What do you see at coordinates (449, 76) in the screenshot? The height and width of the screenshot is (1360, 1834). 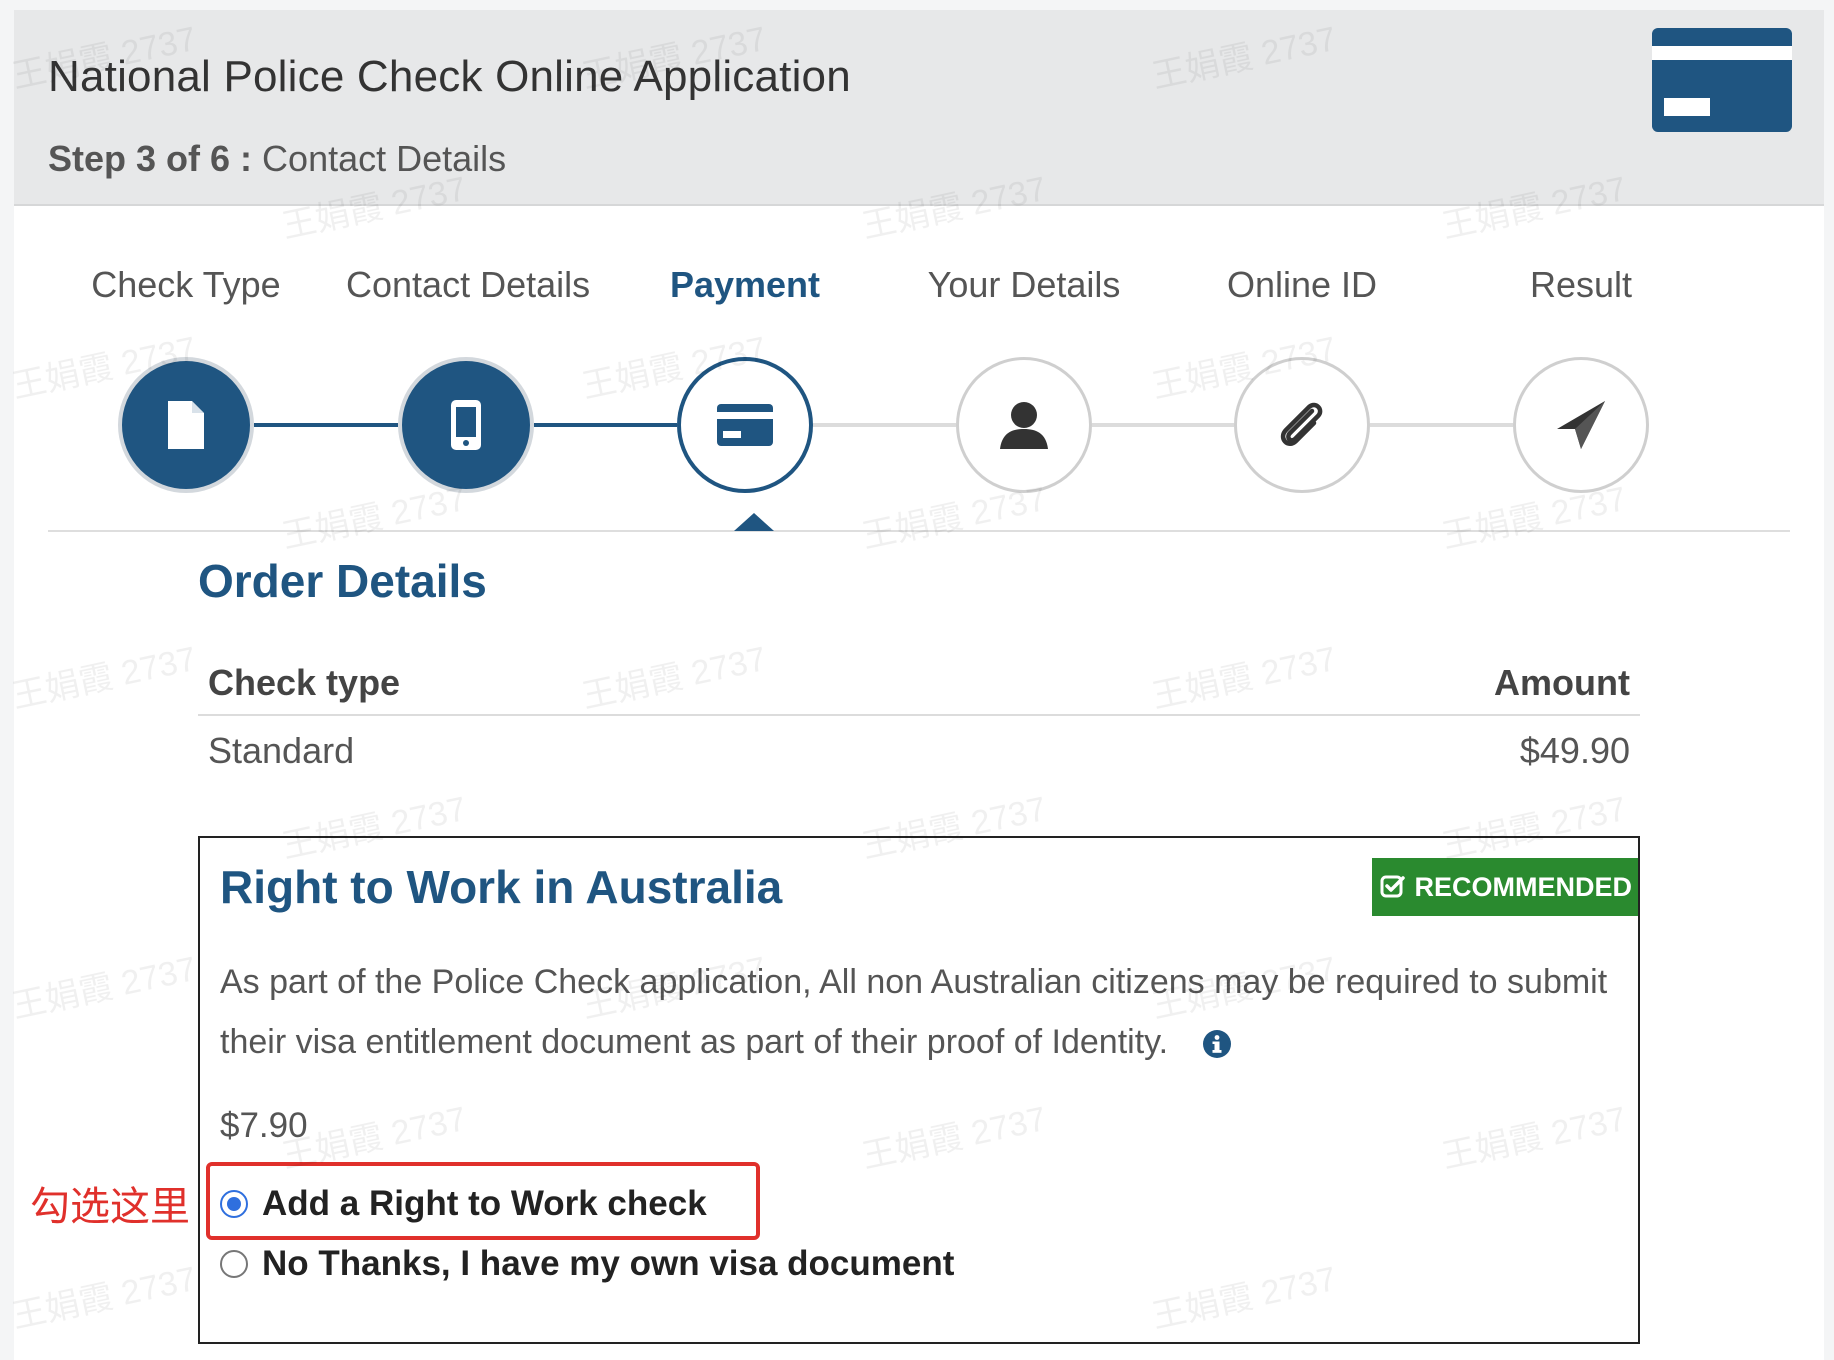 I see `app-title: National Police Check Online Application` at bounding box center [449, 76].